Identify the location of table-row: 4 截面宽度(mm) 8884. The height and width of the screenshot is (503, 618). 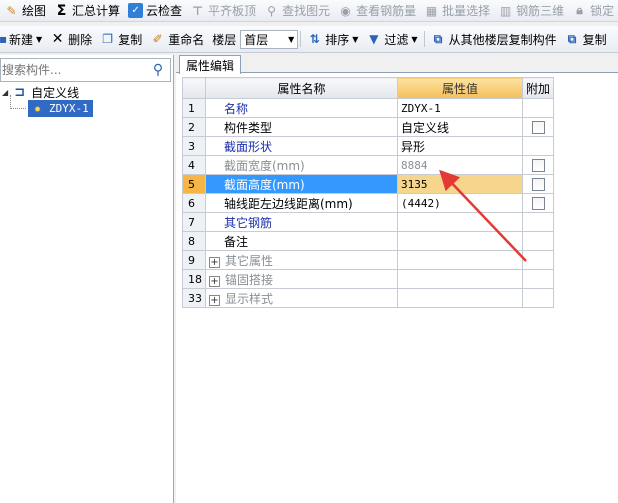
(368, 165).